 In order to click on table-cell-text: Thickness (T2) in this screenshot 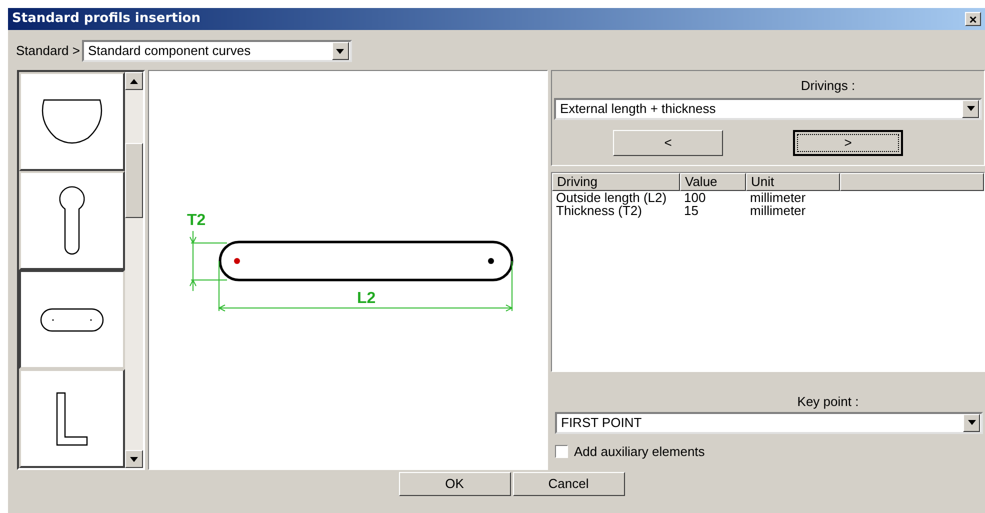, I will do `click(599, 210)`.